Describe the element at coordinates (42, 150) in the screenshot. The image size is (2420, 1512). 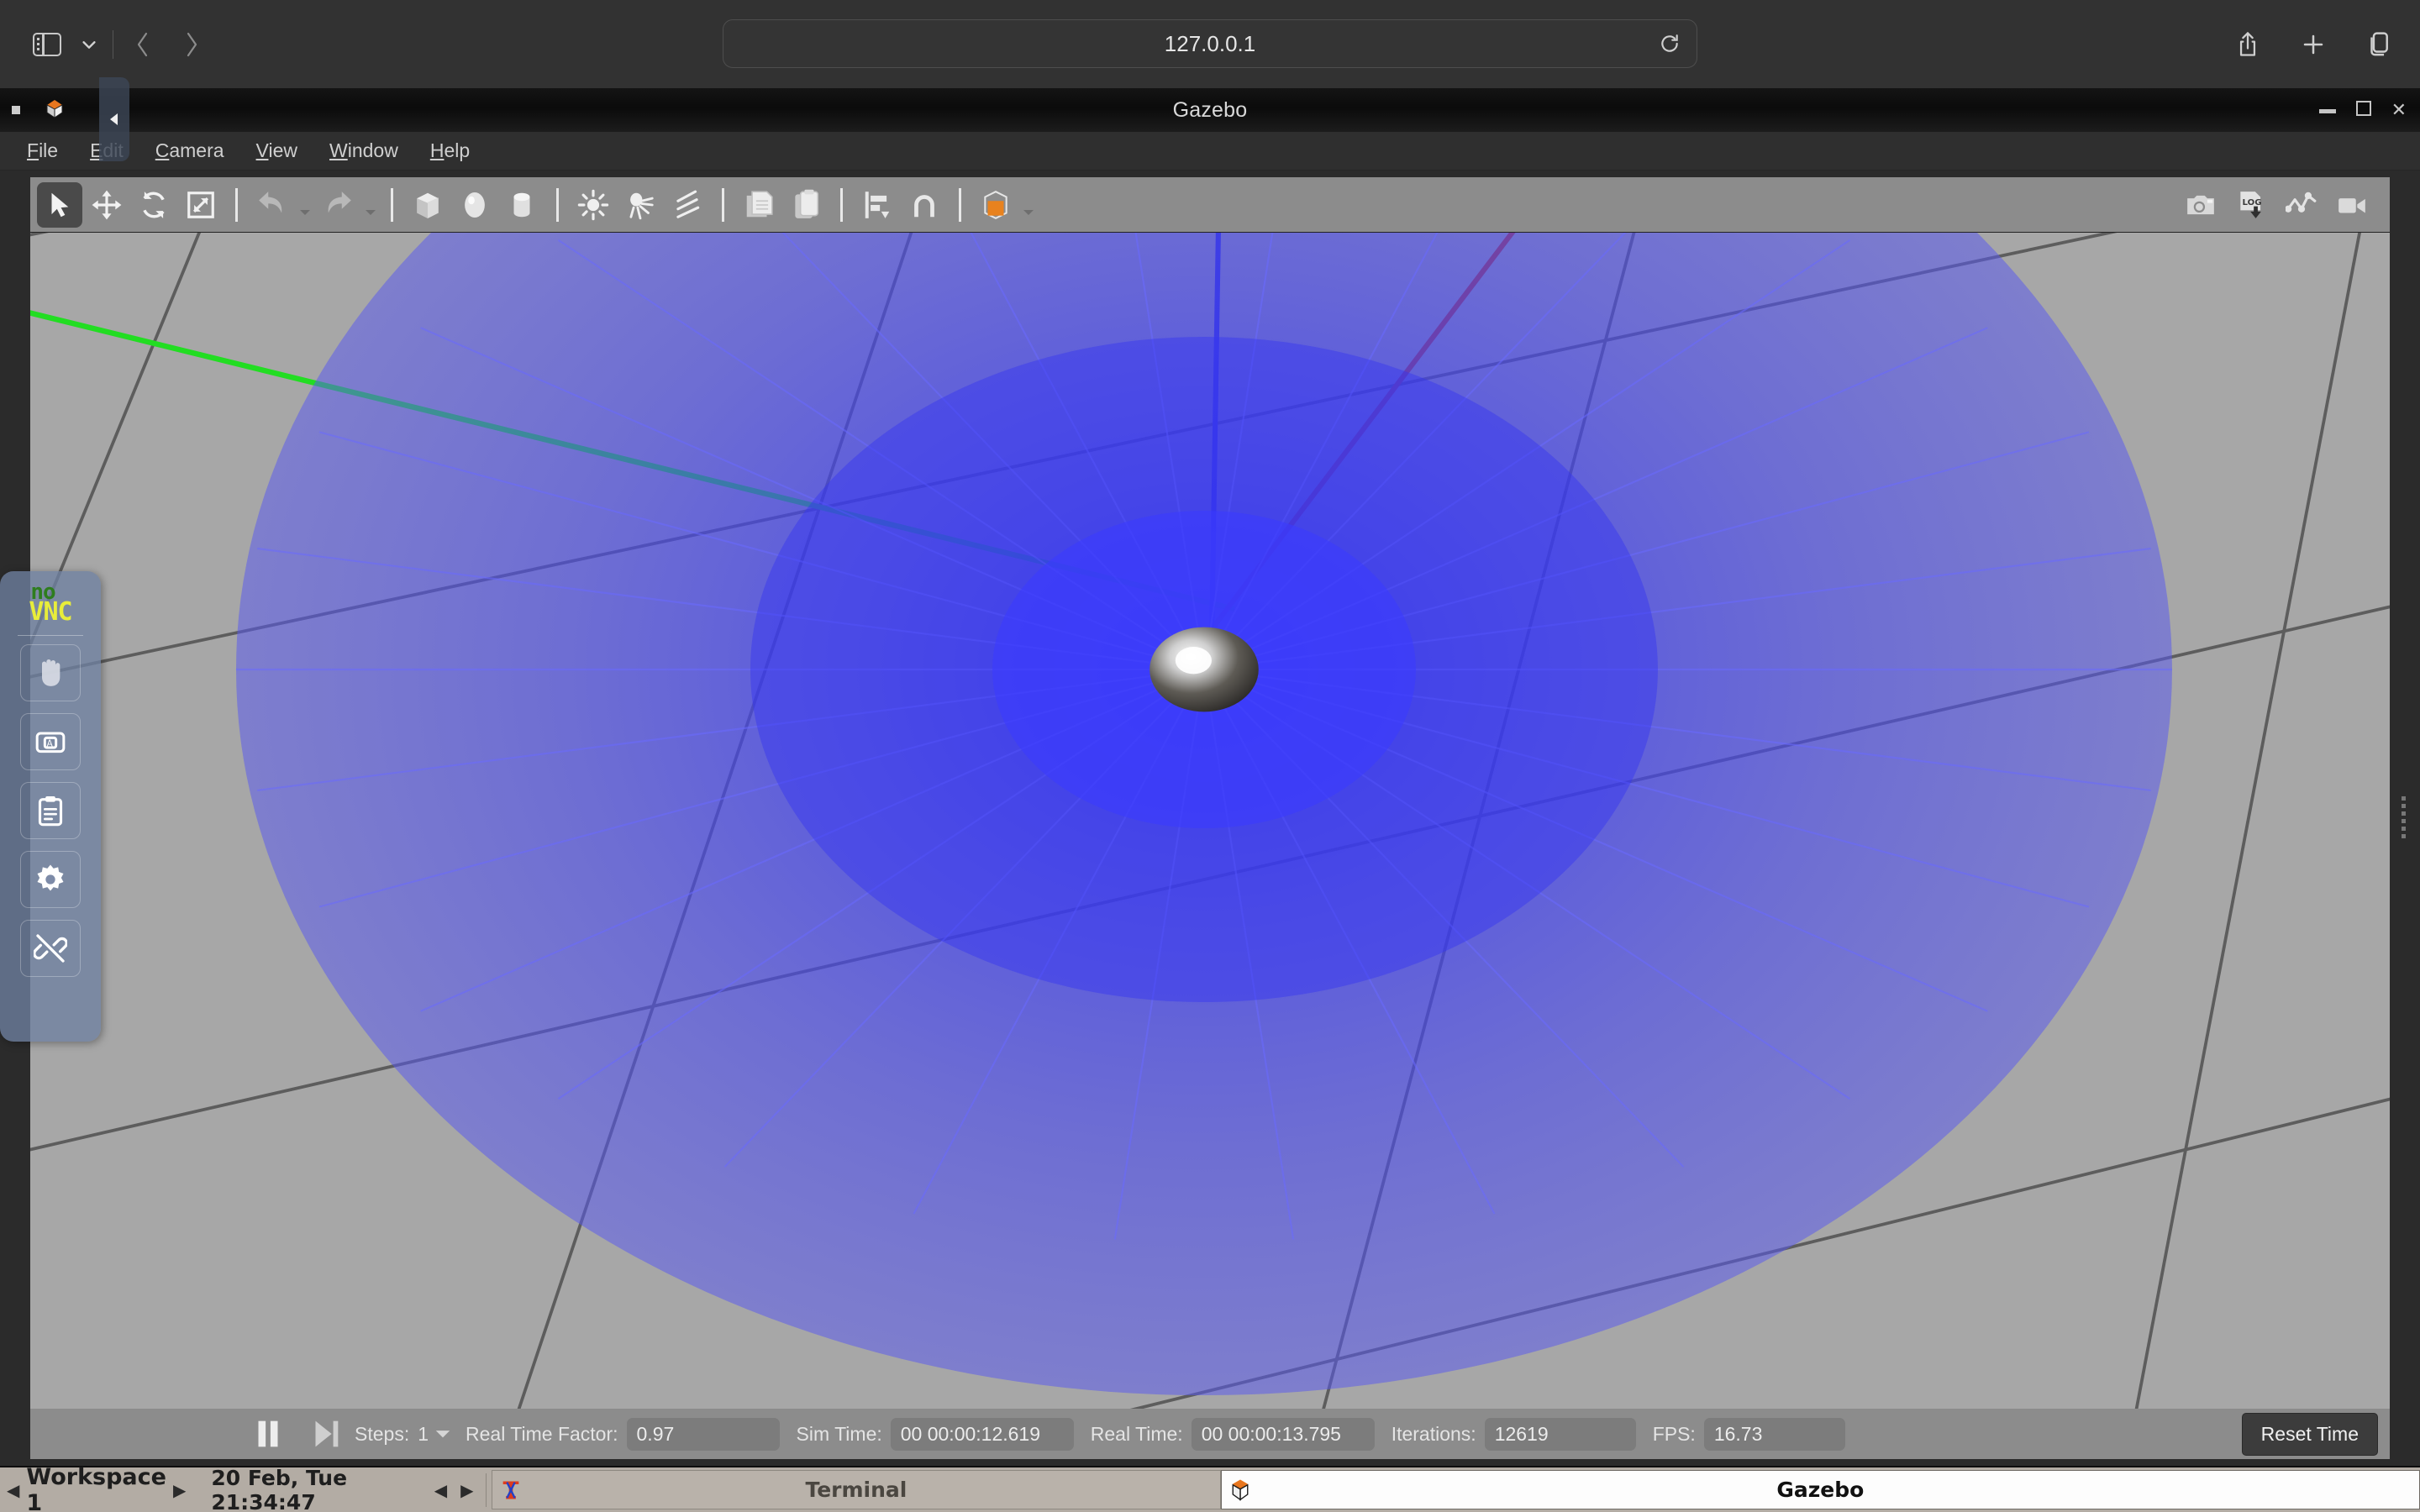
I see `menu-file: File` at that location.